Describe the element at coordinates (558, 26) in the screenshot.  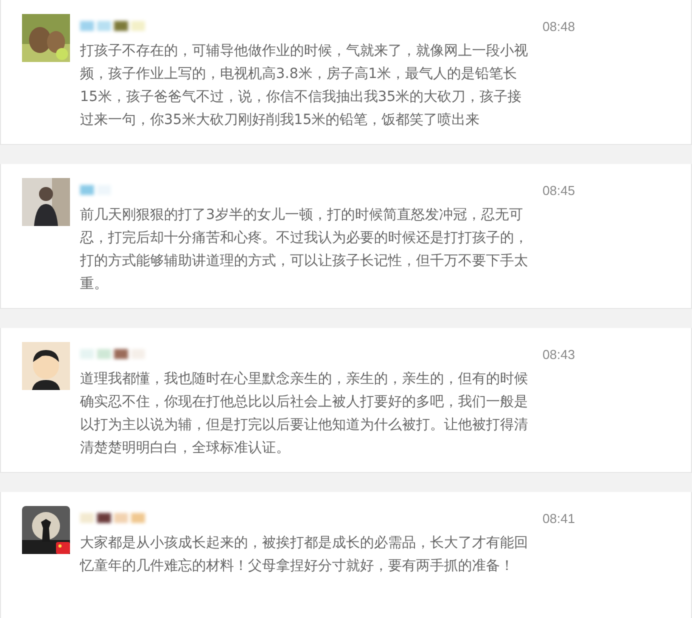
I see `comment-time: 08:48` at that location.